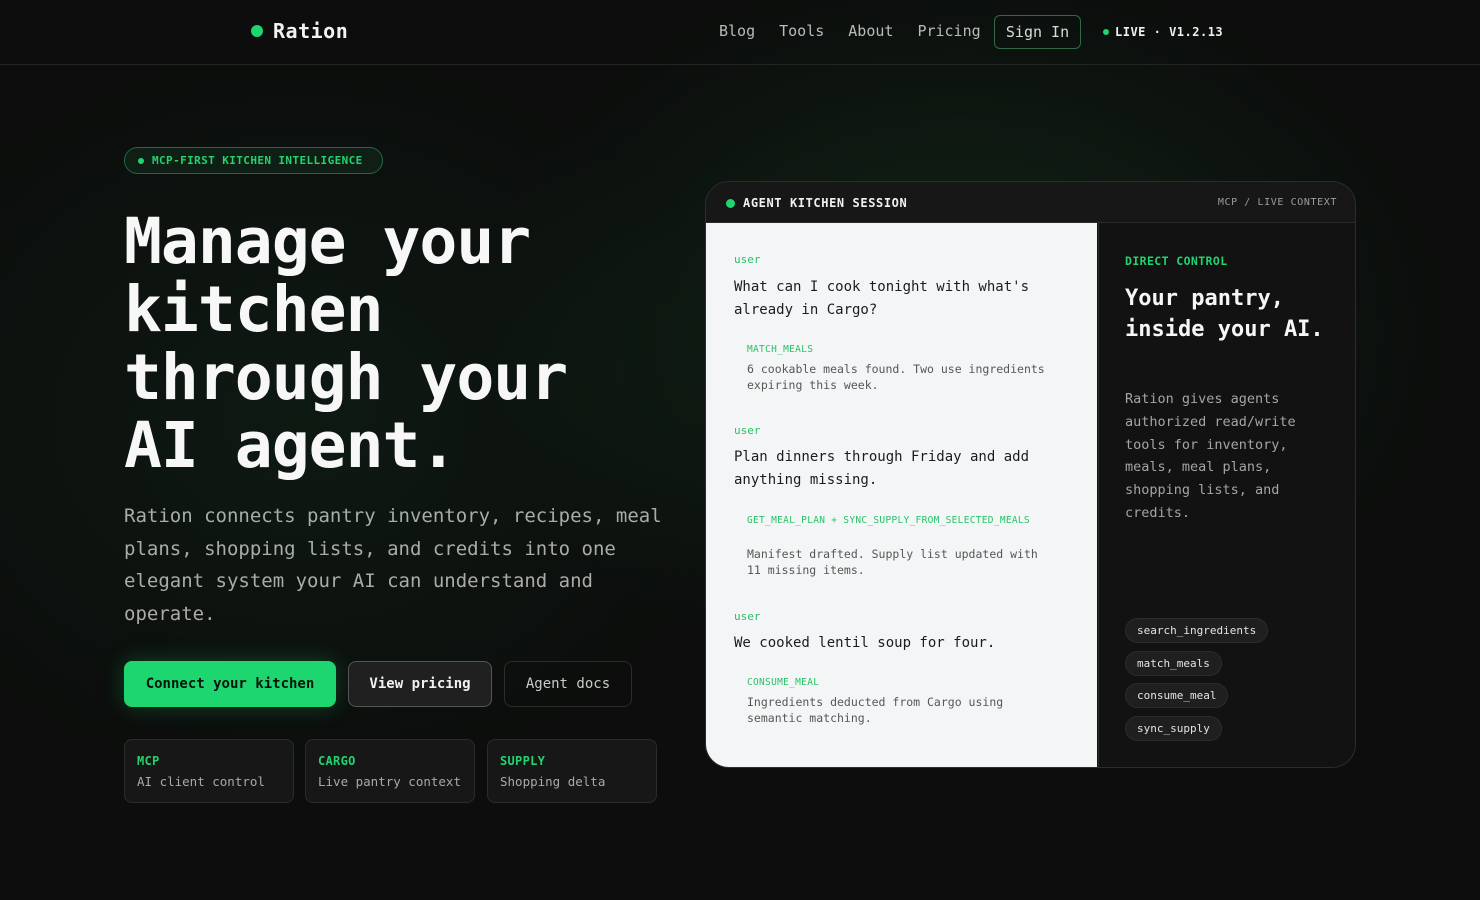 This screenshot has height=900, width=1480. I want to click on hero-title-line: AI agent., so click(290, 445).